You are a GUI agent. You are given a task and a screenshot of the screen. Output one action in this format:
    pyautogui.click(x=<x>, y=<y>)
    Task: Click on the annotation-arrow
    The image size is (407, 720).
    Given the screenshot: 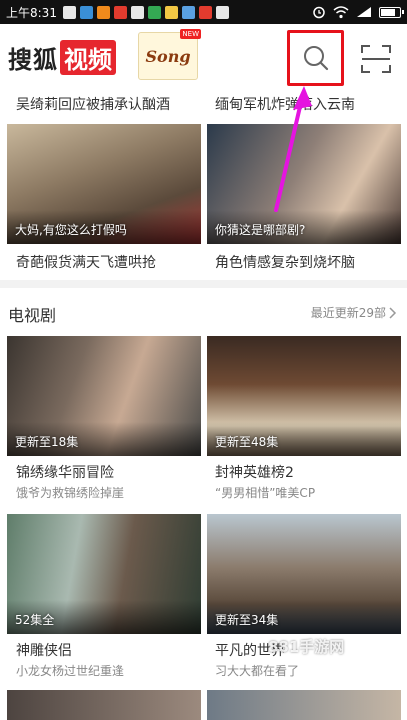 What is the action you would take?
    pyautogui.click(x=293, y=149)
    